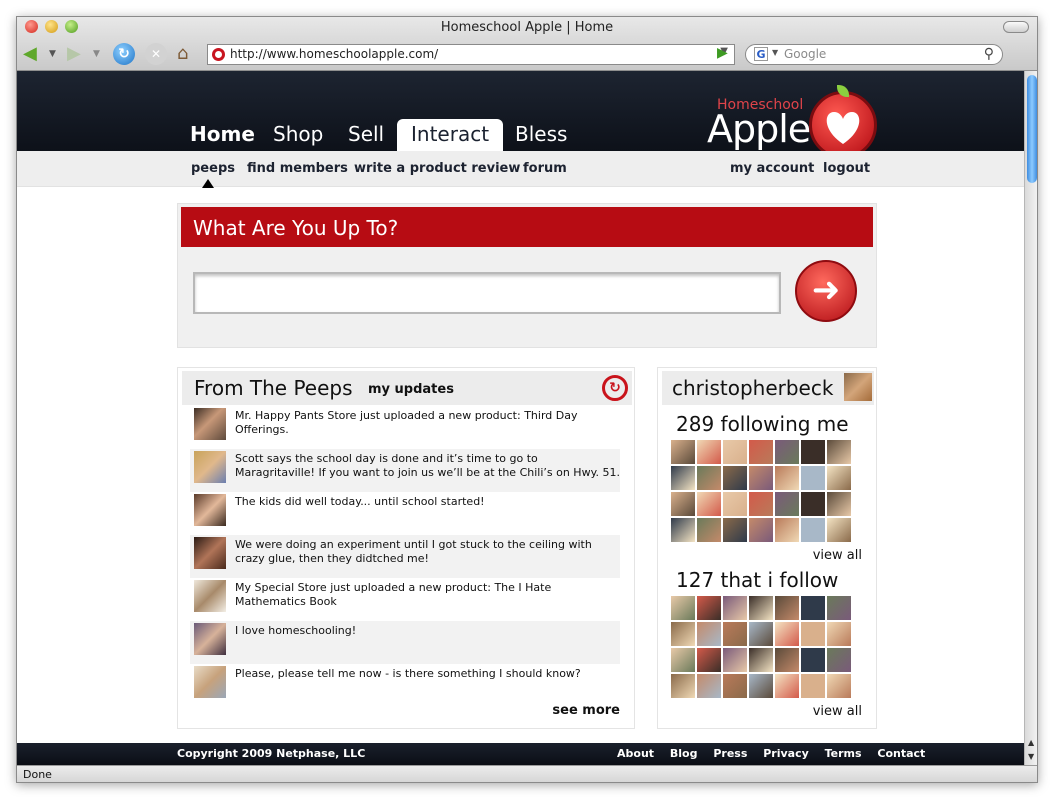  What do you see at coordinates (437, 168) in the screenshot?
I see `subnav-write-review: write a product review` at bounding box center [437, 168].